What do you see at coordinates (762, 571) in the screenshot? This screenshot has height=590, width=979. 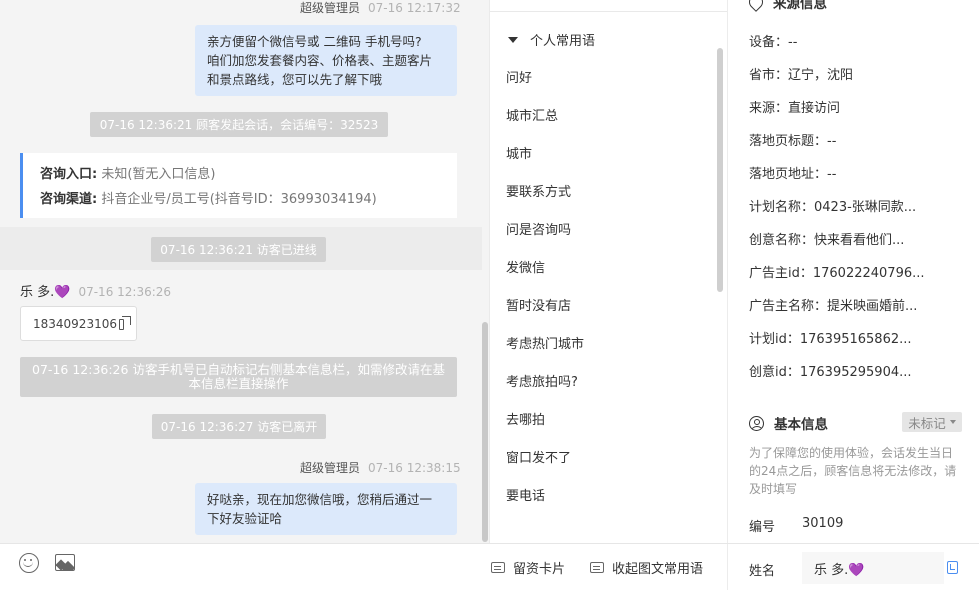 I see `name-label: 姓名` at bounding box center [762, 571].